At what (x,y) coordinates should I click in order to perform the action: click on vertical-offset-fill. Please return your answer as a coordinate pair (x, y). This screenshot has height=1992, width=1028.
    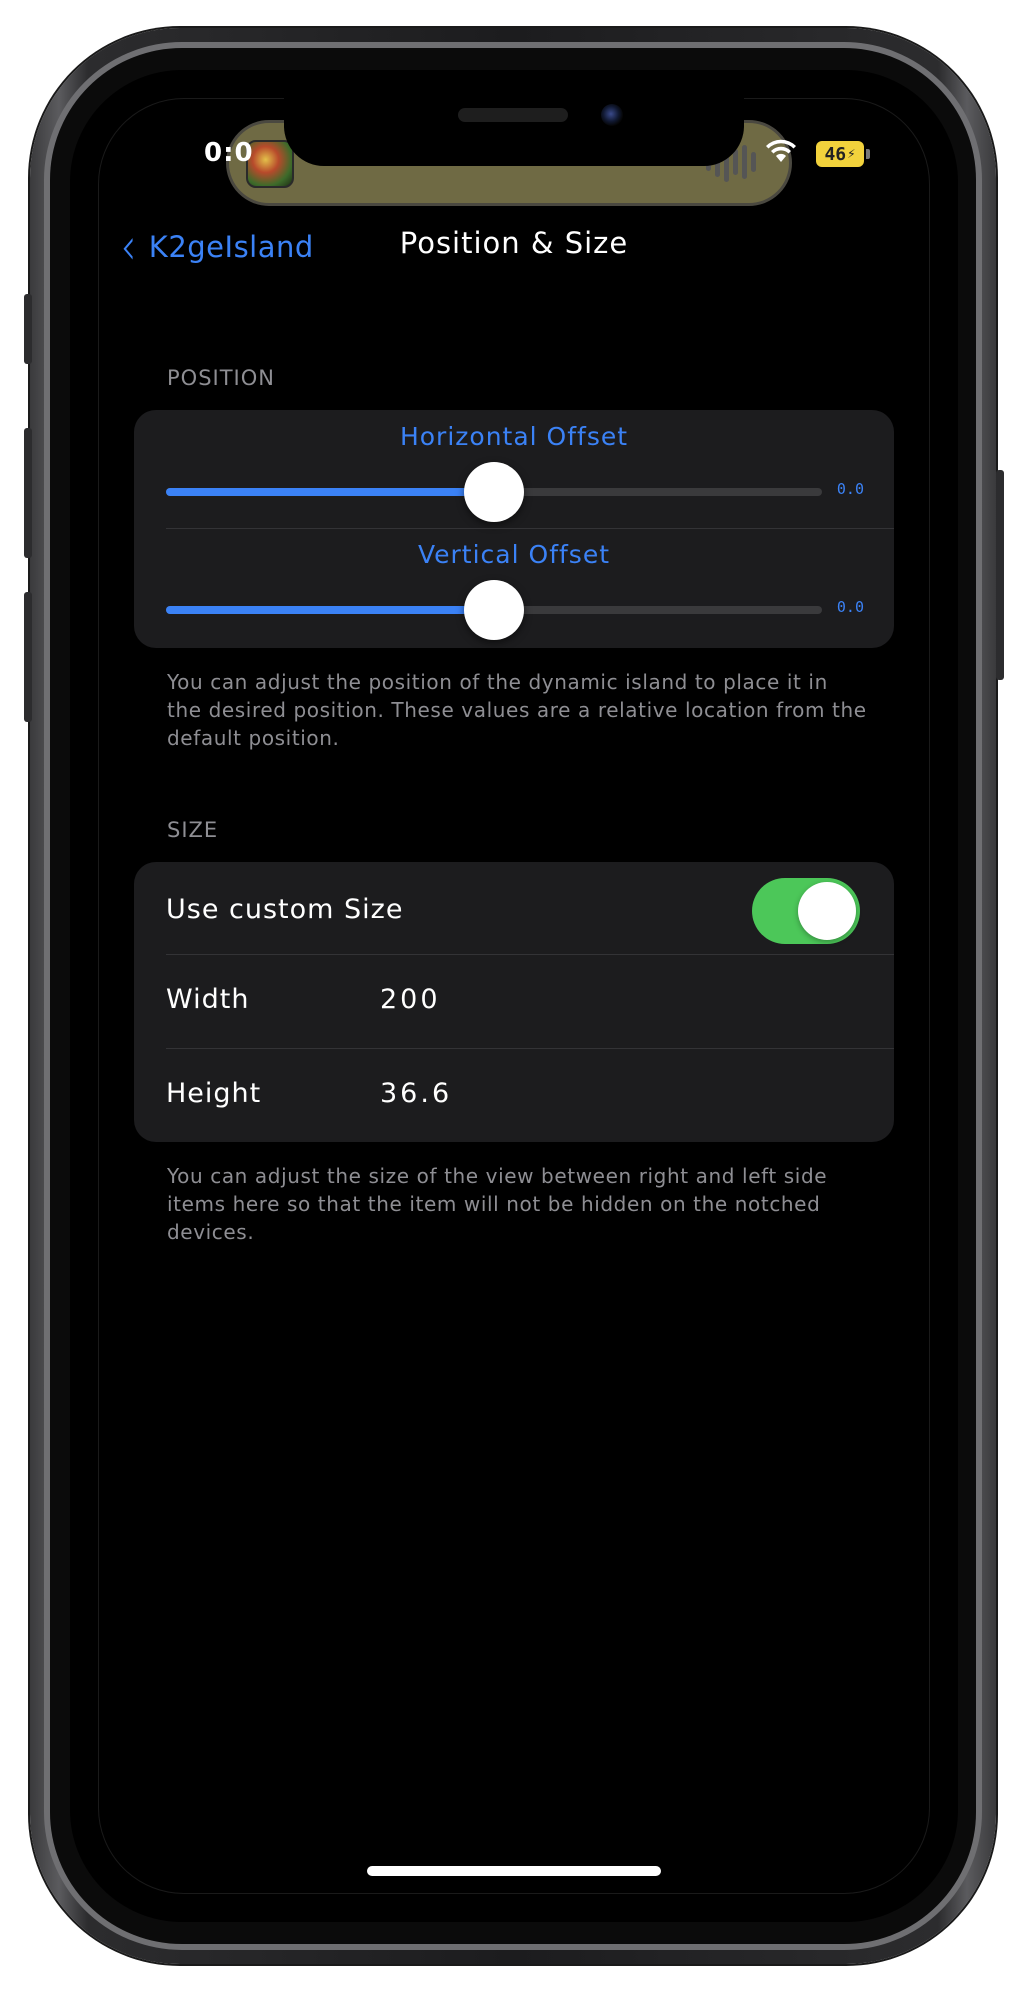
    Looking at the image, I should click on (330, 610).